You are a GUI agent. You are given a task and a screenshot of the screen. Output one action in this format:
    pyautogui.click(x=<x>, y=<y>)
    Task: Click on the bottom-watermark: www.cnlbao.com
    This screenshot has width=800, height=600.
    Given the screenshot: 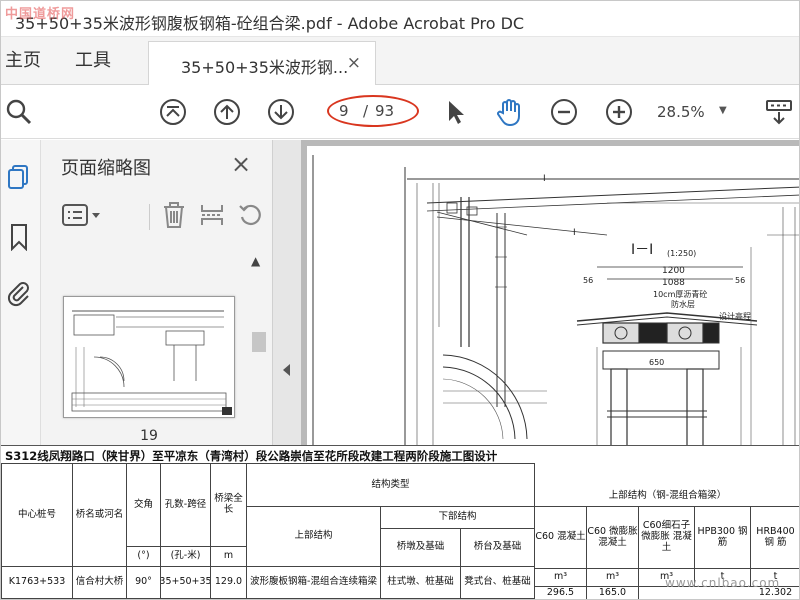 What is the action you would take?
    pyautogui.click(x=723, y=583)
    